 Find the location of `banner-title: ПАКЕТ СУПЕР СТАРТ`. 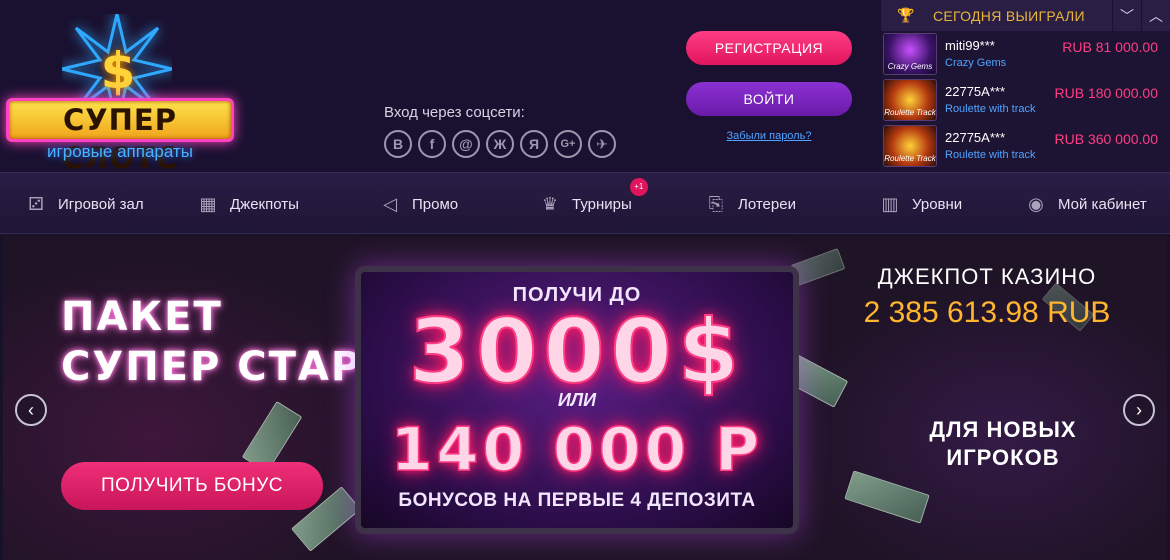

banner-title: ПАКЕТ СУПЕР СТАРТ is located at coordinates (226, 342).